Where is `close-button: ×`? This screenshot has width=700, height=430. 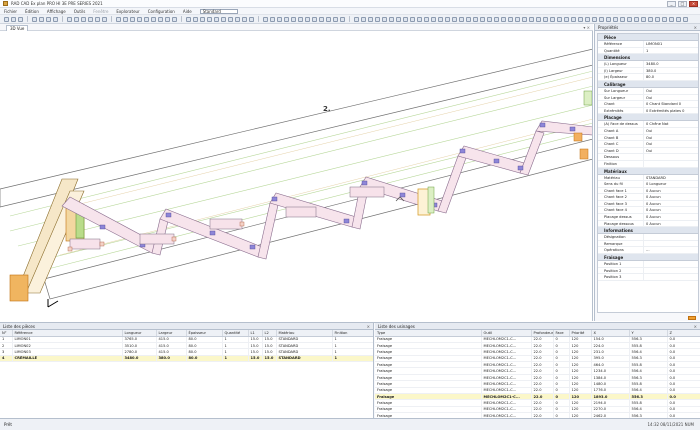
close-button: × is located at coordinates (693, 4).